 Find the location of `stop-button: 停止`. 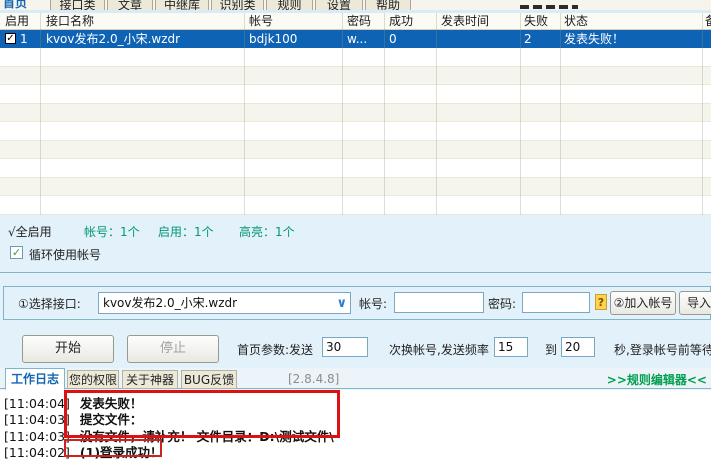

stop-button: 停止 is located at coordinates (173, 349).